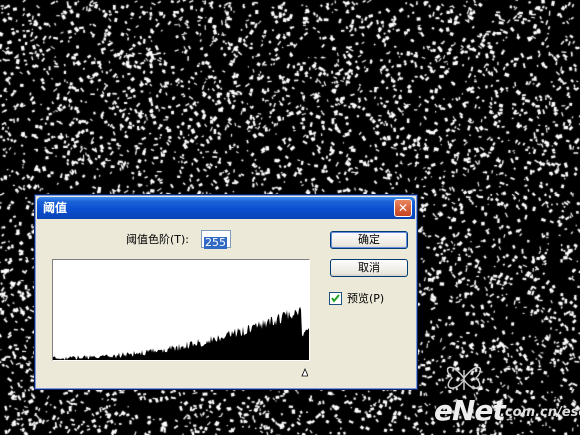 The height and width of the screenshot is (435, 580). What do you see at coordinates (158, 239) in the screenshot?
I see `threshold-level-label: 阈值色阶(T):` at bounding box center [158, 239].